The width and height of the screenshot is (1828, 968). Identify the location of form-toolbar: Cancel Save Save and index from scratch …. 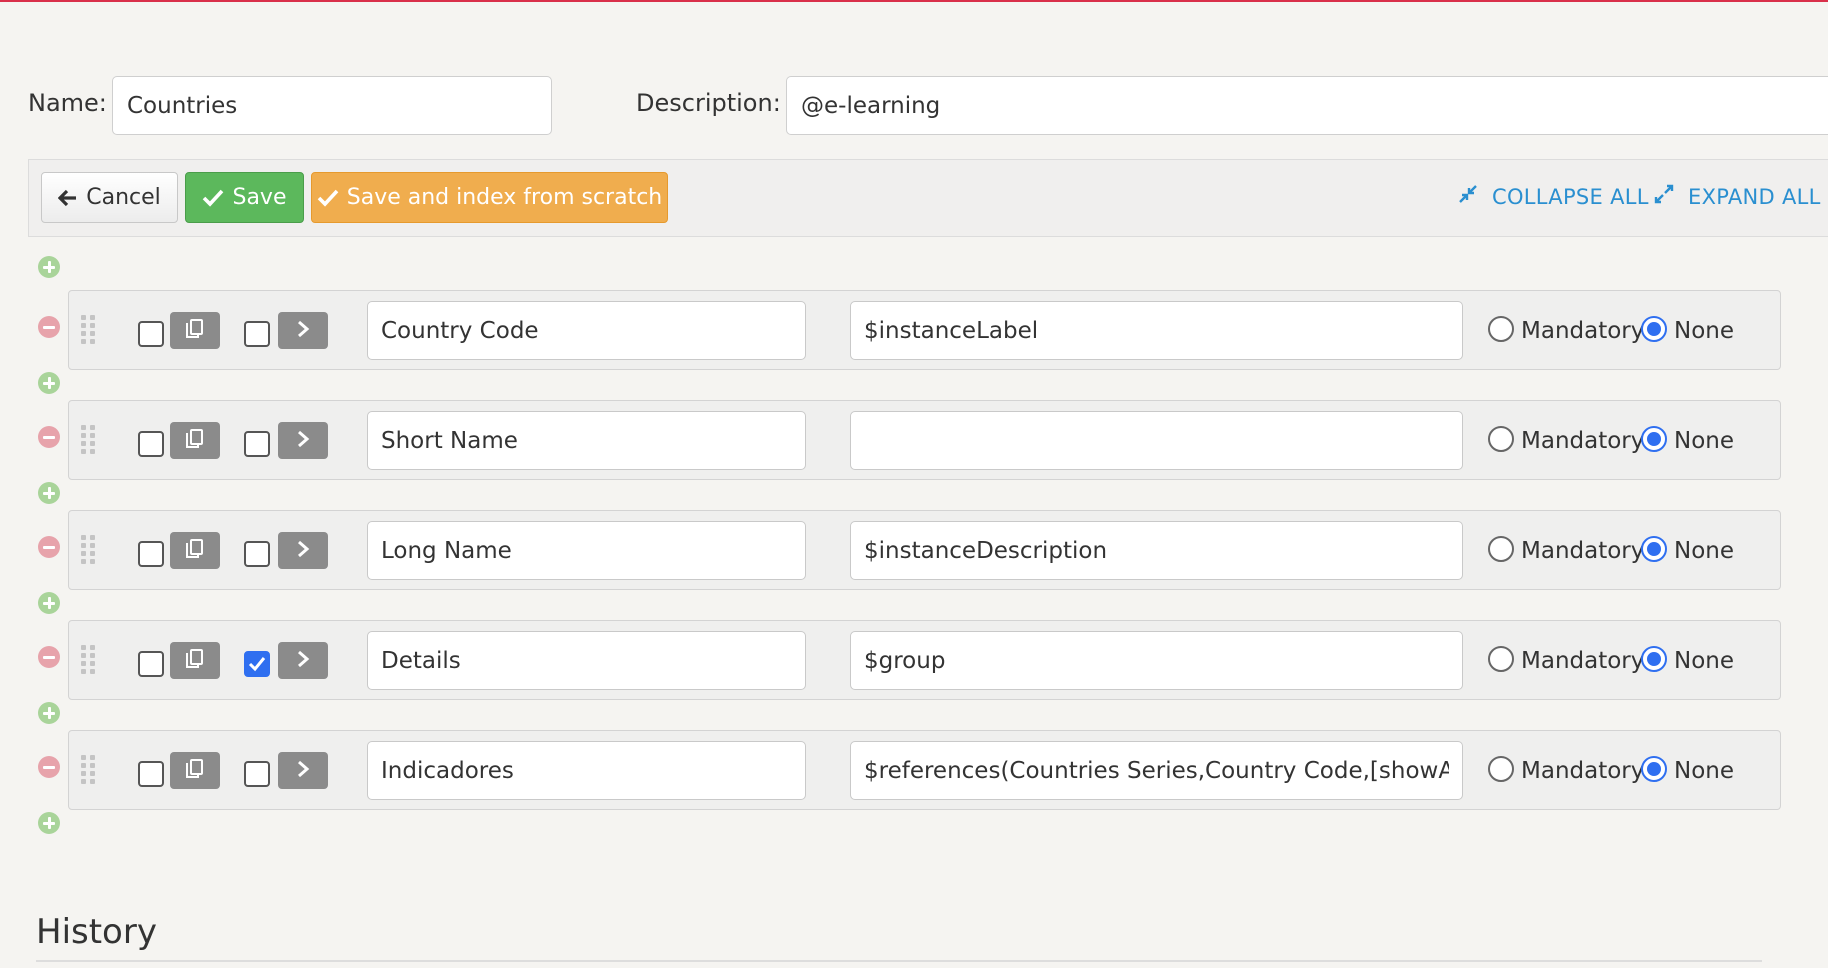
(928, 198).